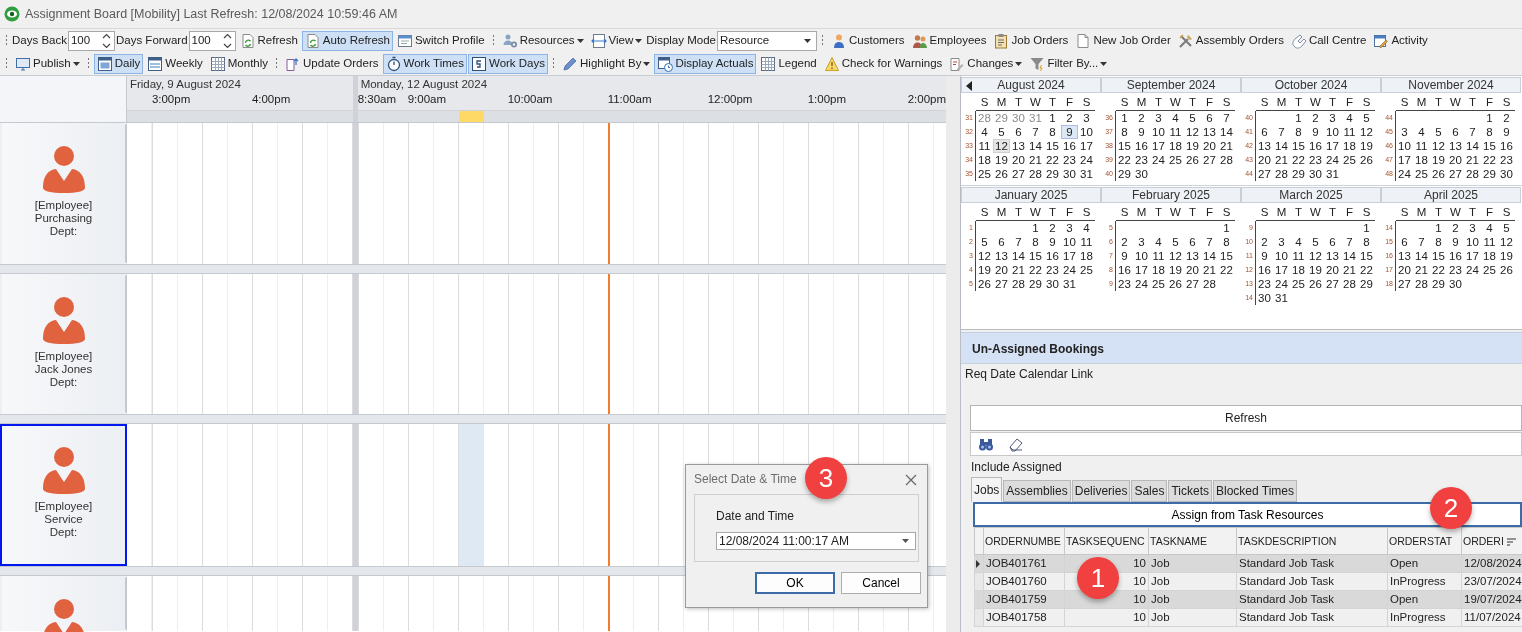 This screenshot has height=632, width=1522. I want to click on toolbar-button: Call Centre, so click(1328, 40).